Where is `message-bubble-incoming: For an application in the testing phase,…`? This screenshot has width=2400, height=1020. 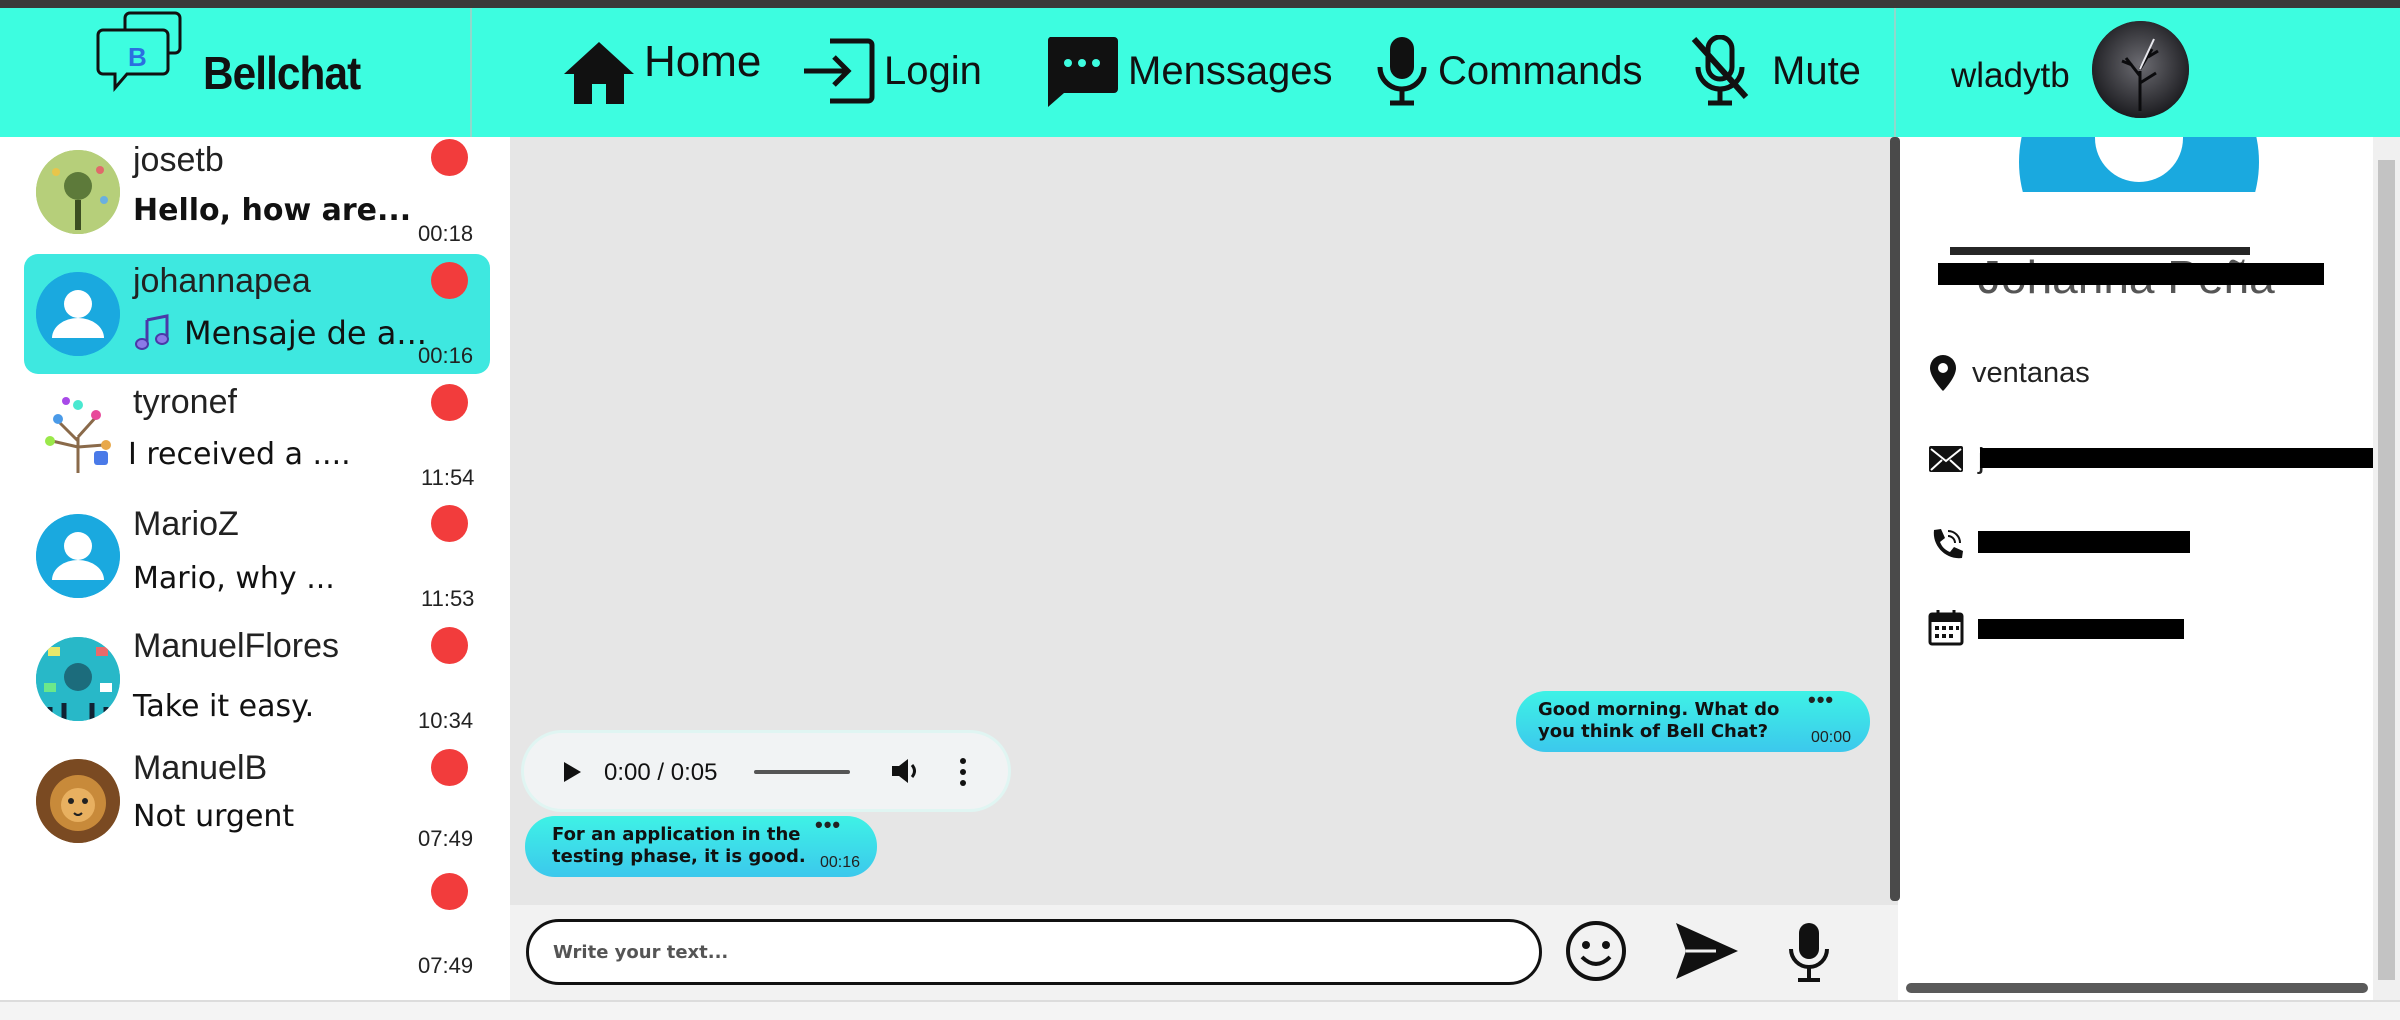 message-bubble-incoming: For an application in the testing phase,… is located at coordinates (701, 844).